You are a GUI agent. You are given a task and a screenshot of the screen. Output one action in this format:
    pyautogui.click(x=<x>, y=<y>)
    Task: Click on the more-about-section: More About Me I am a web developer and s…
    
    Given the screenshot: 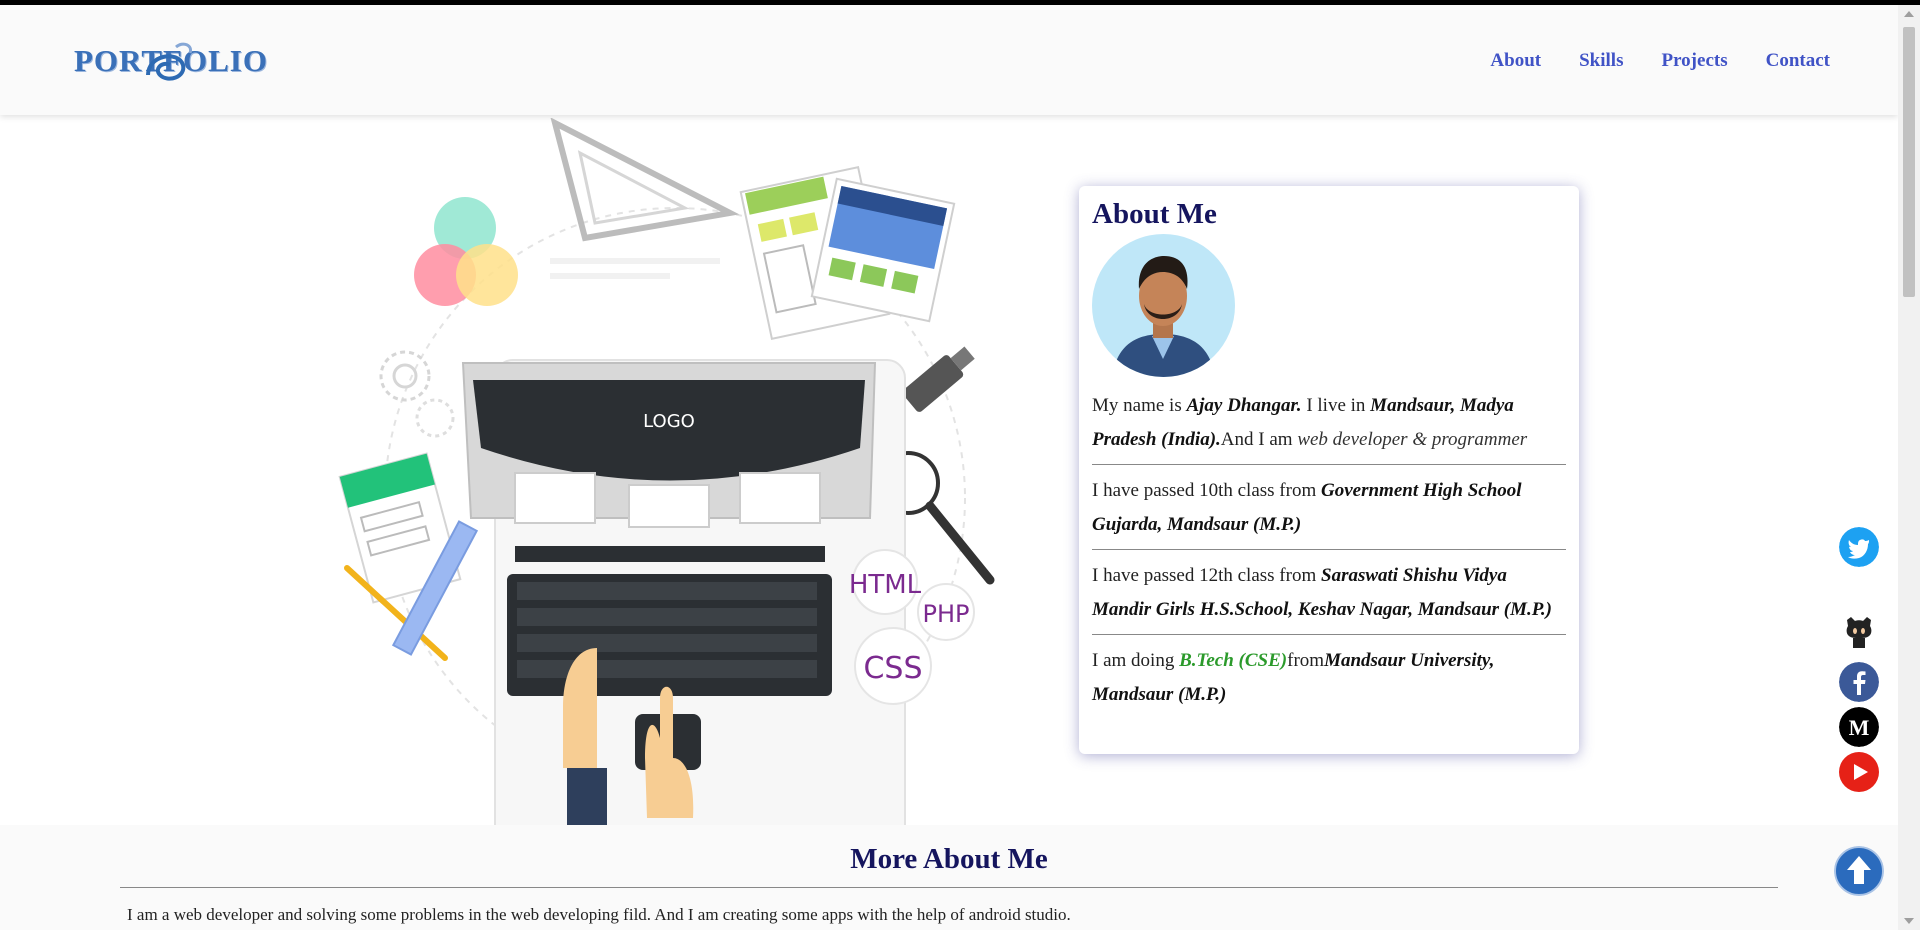 What is the action you would take?
    pyautogui.click(x=949, y=877)
    